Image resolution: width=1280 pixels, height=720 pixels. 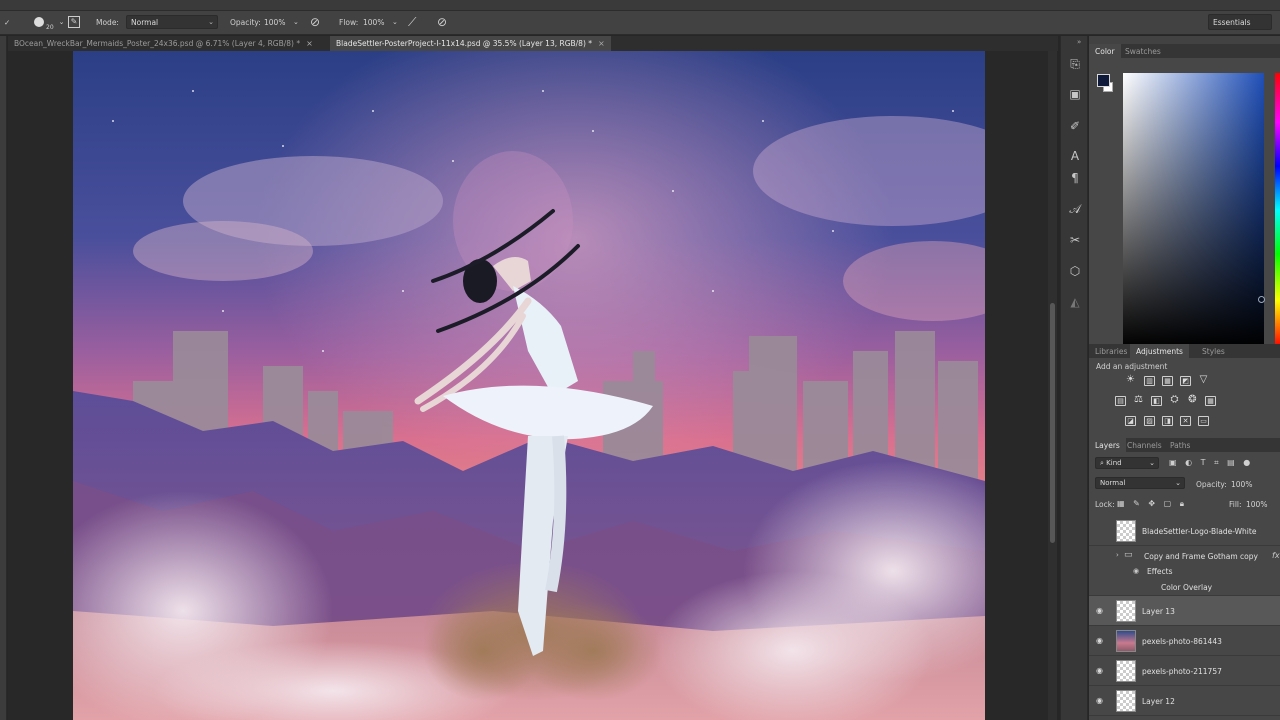 What do you see at coordinates (1079, 42) in the screenshot?
I see `expand-icon: »` at bounding box center [1079, 42].